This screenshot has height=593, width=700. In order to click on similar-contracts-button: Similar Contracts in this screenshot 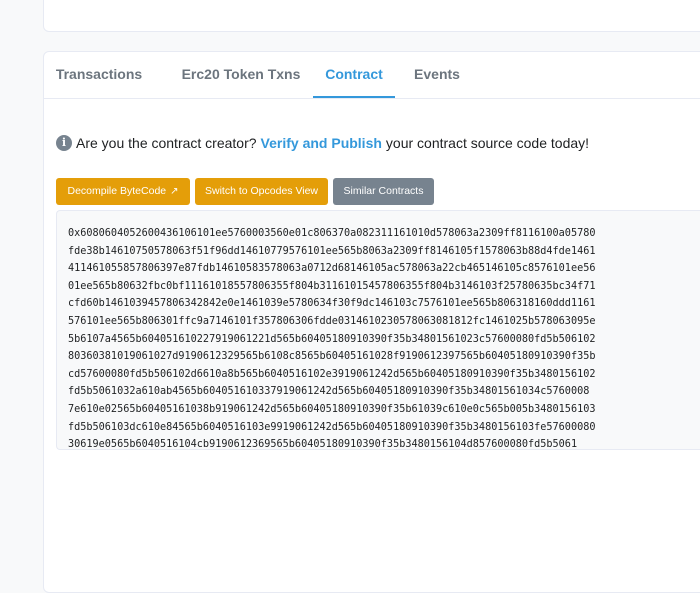, I will do `click(383, 191)`.